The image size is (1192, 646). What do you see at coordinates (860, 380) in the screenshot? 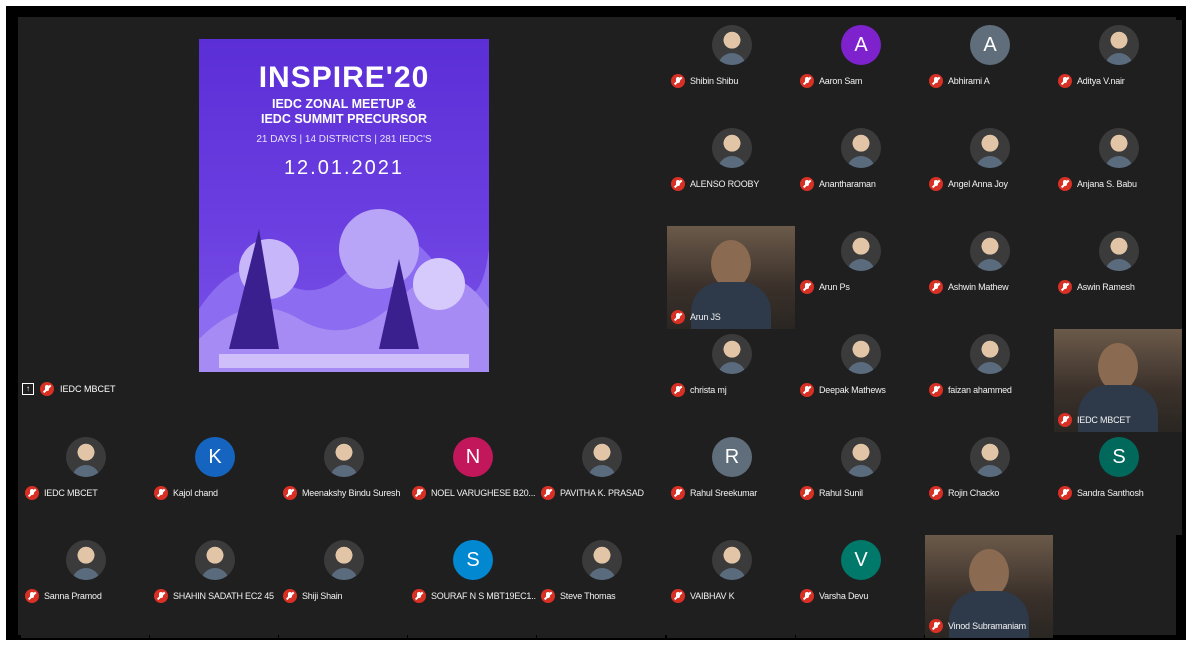
I see `participant-tile: Deepak Mathews` at bounding box center [860, 380].